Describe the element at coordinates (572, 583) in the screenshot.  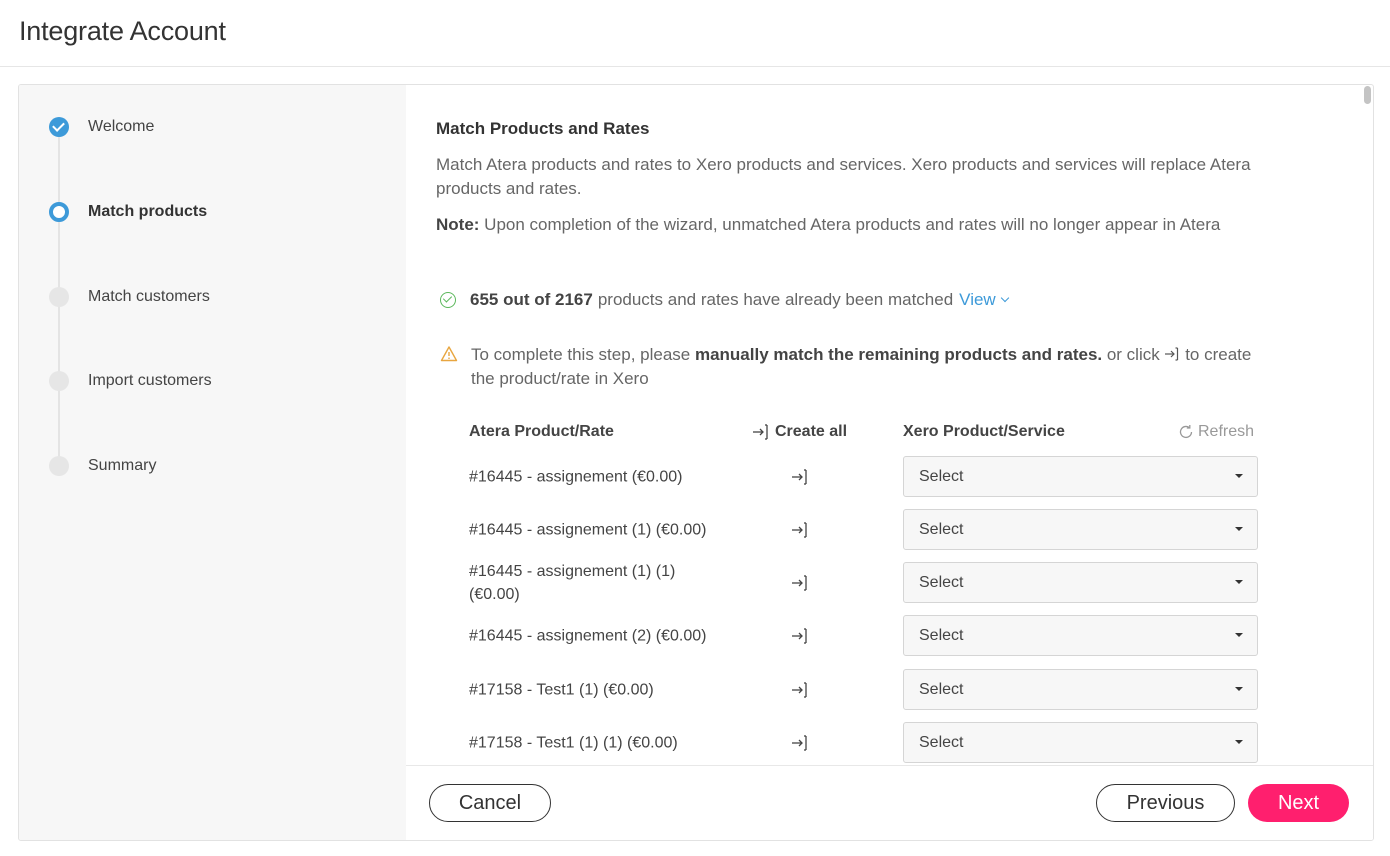
I see `atera-product-name: #16445 - assignement (1) (1) (€0.00)` at that location.